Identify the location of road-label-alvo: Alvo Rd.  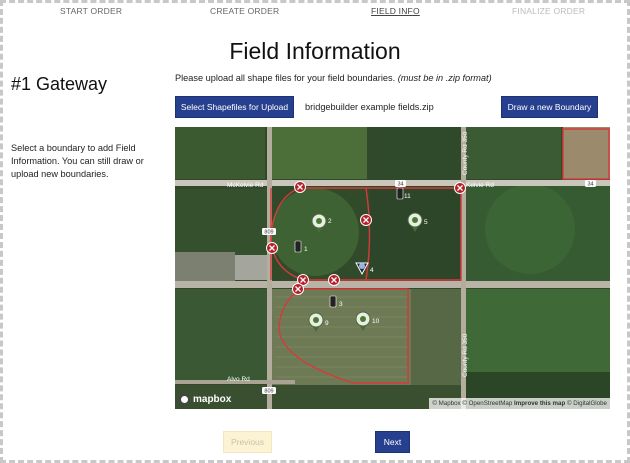
(238, 379).